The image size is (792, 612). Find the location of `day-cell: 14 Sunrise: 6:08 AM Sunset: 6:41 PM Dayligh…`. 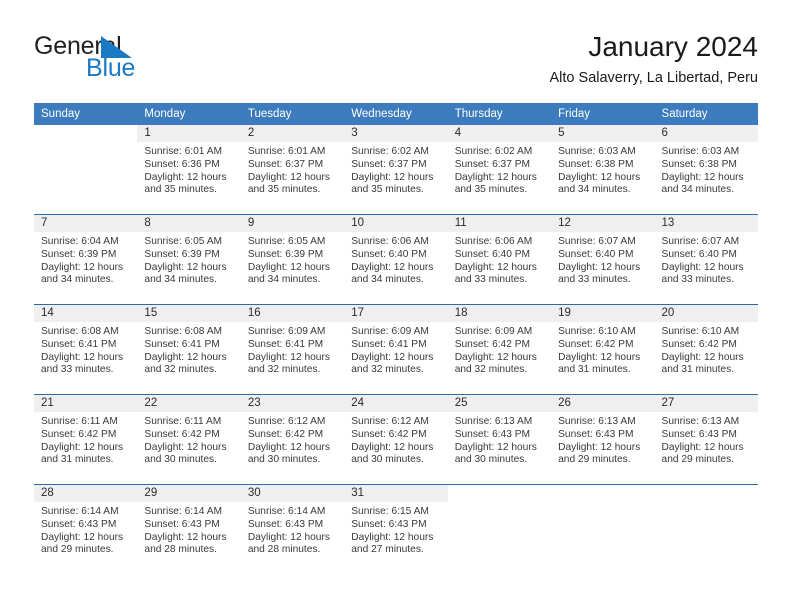

day-cell: 14 Sunrise: 6:08 AM Sunset: 6:41 PM Dayligh… is located at coordinates (86, 349).